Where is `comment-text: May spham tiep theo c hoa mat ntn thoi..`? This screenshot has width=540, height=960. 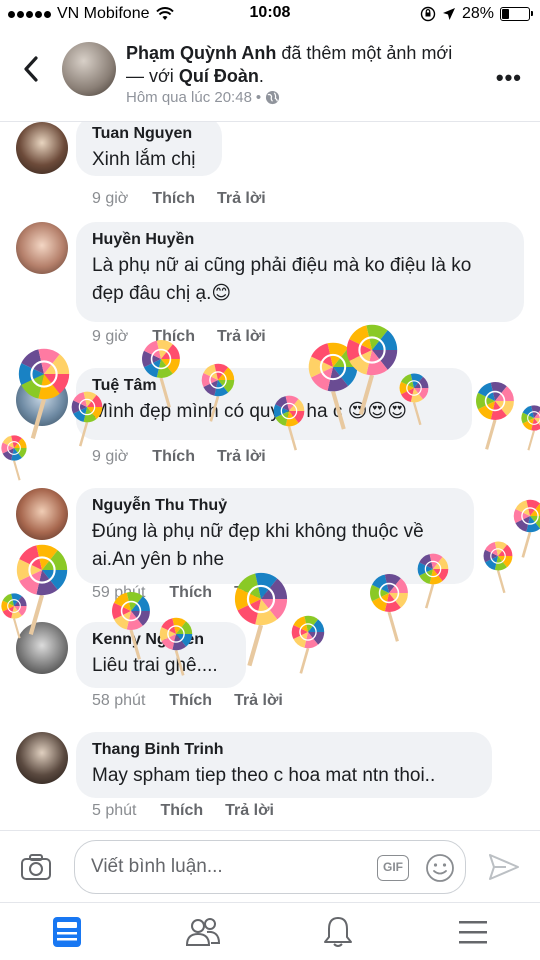 comment-text: May spham tiep theo c hoa mat ntn thoi.. is located at coordinates (264, 775).